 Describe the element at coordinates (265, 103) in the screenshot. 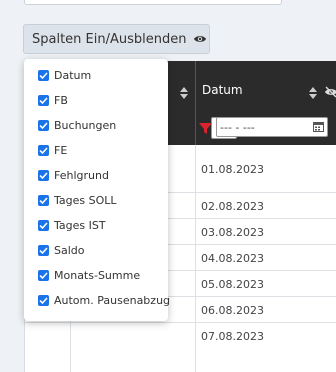

I see `header-column-datum: Datum --- - ---` at that location.